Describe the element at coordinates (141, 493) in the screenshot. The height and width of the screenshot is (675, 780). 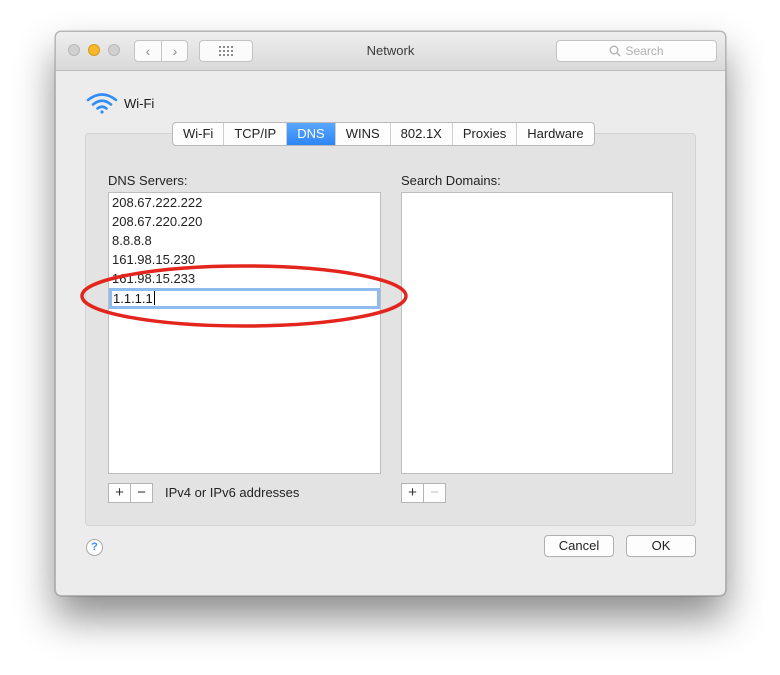
I see `remove-dns-server-button: −` at that location.